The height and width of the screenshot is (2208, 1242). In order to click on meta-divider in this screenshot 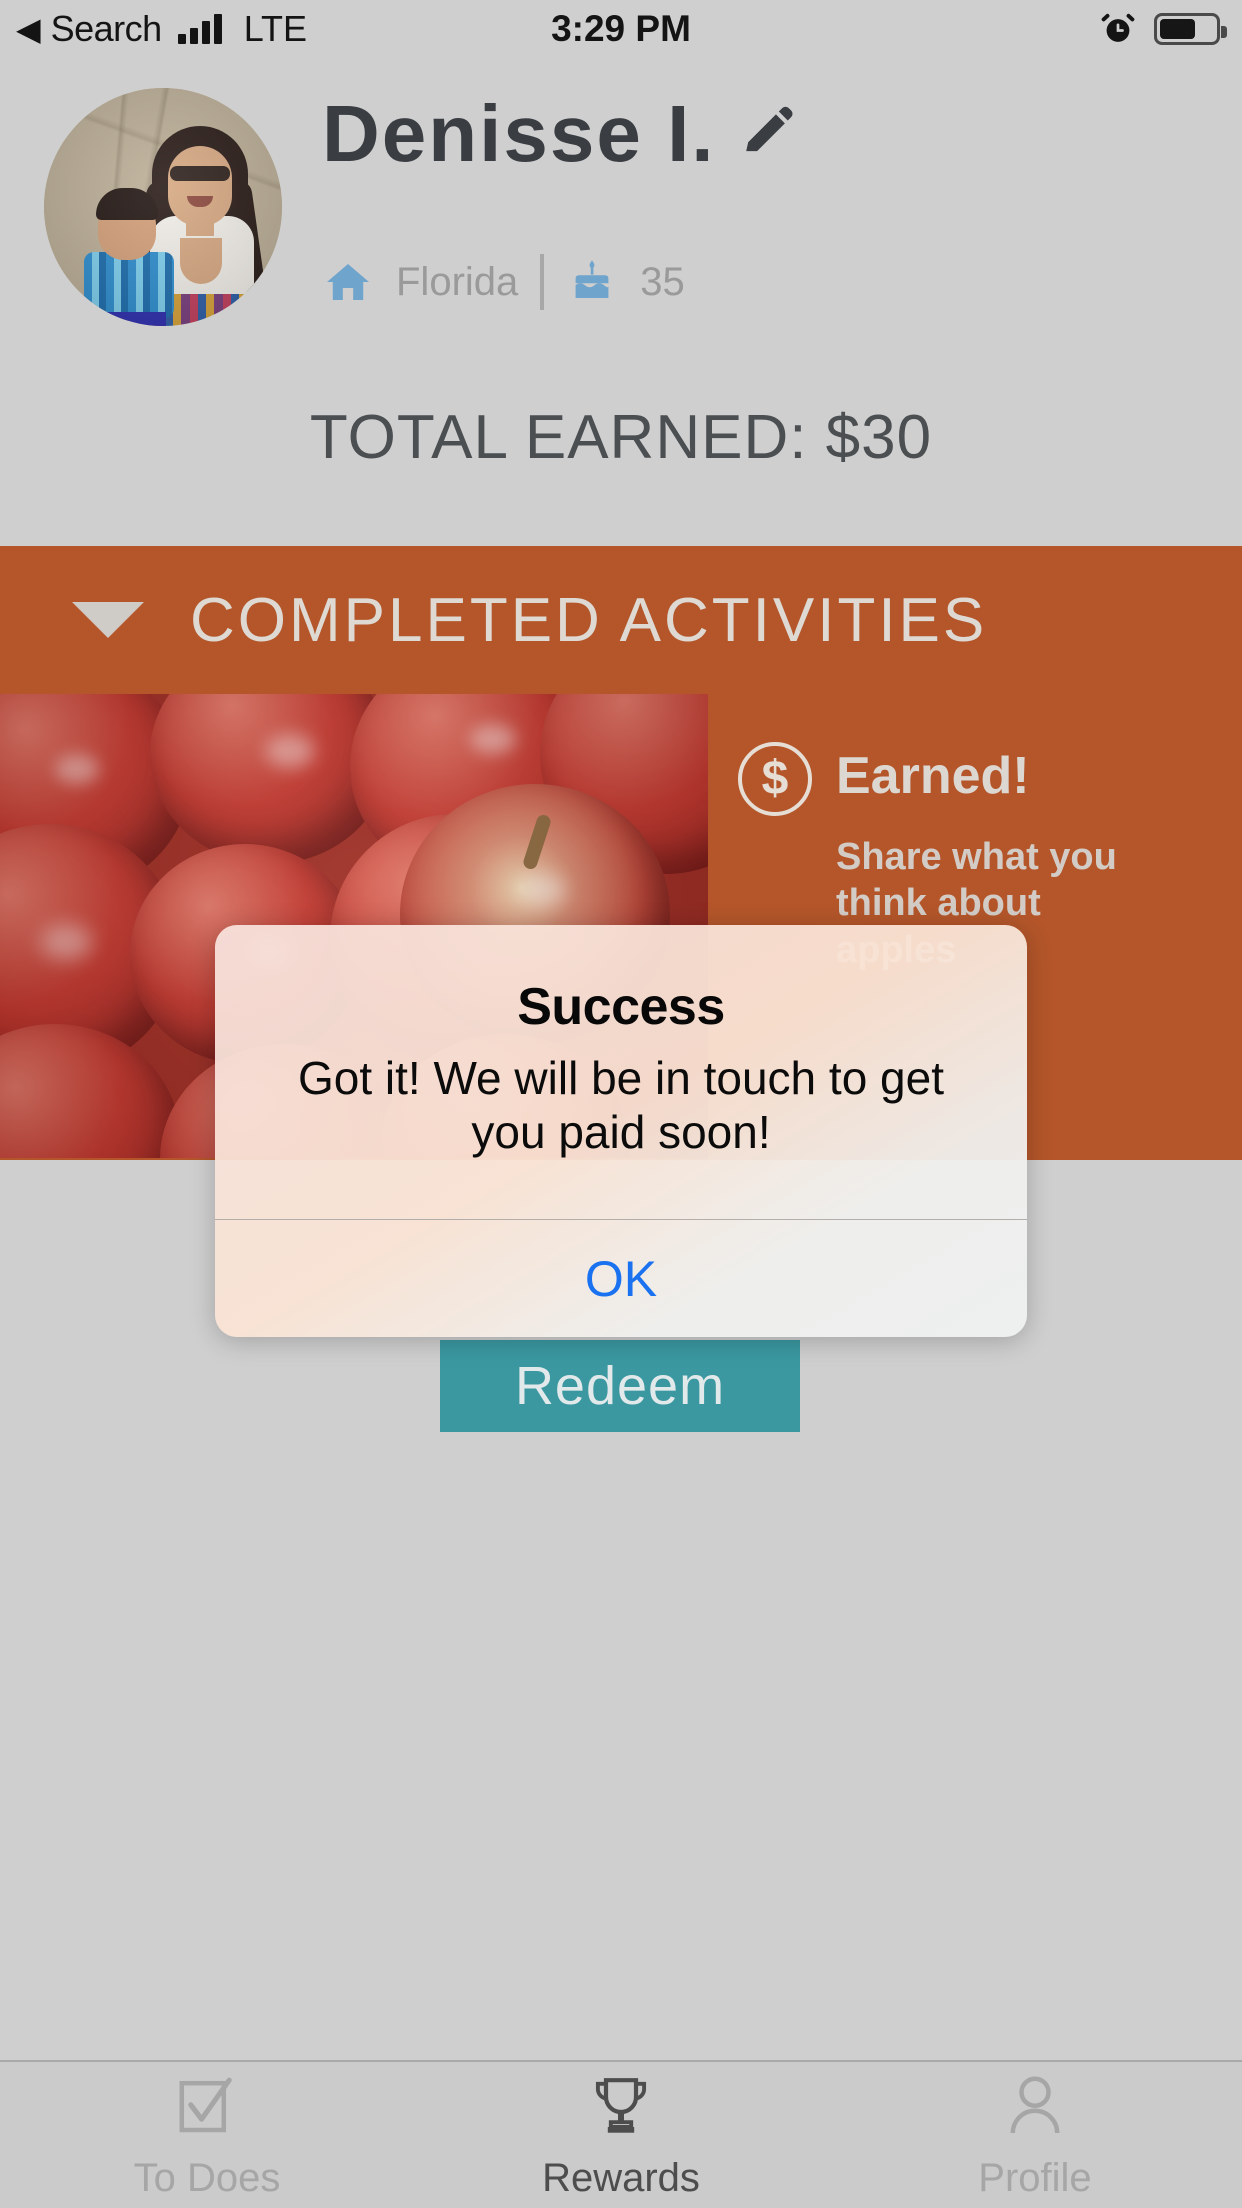, I will do `click(542, 282)`.